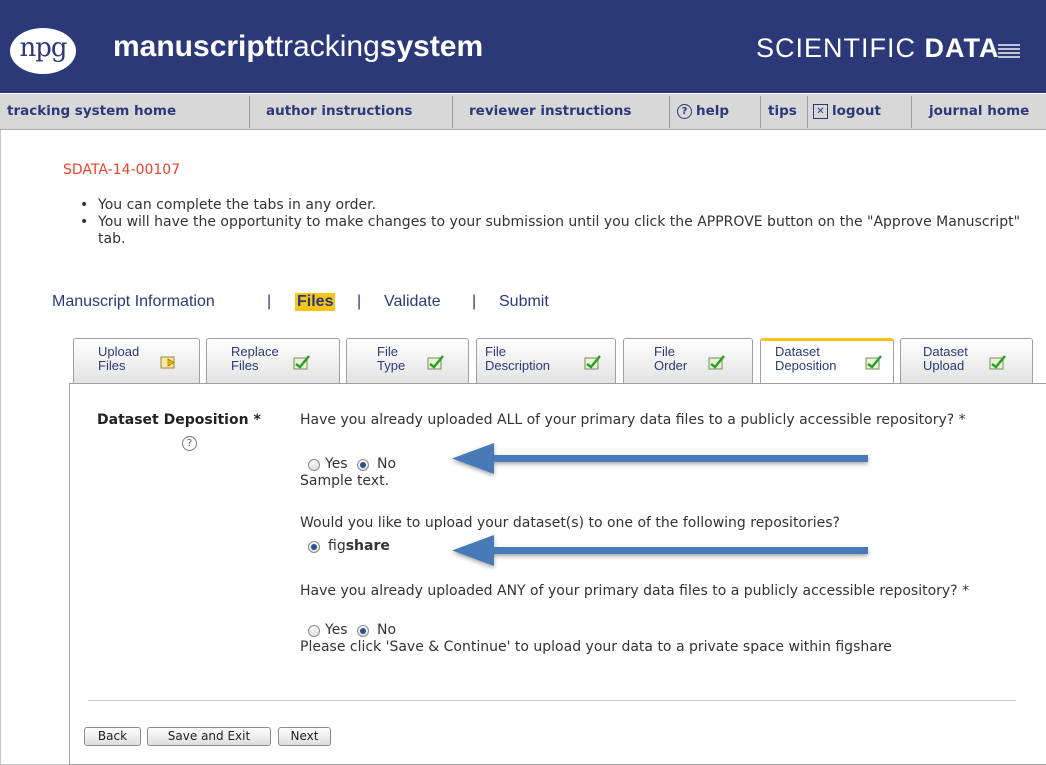  What do you see at coordinates (314, 465) in the screenshot?
I see `q1-yes-radio` at bounding box center [314, 465].